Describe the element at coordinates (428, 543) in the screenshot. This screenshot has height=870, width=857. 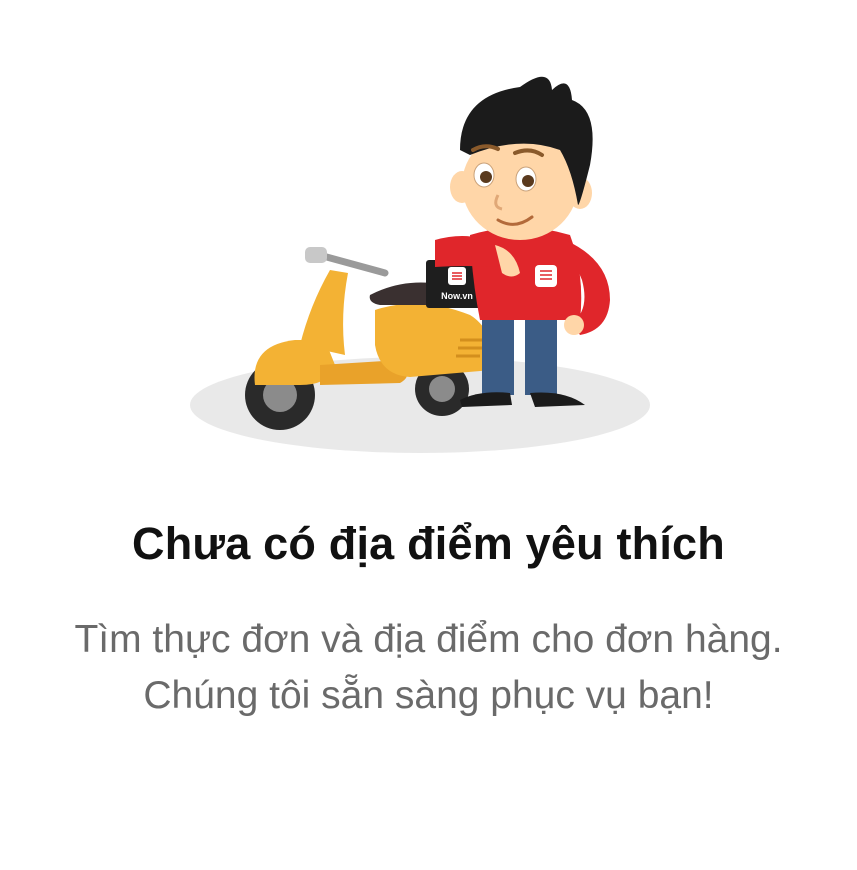
I see `empty-state-title: Chưa có địa điểm yêu thích` at that location.